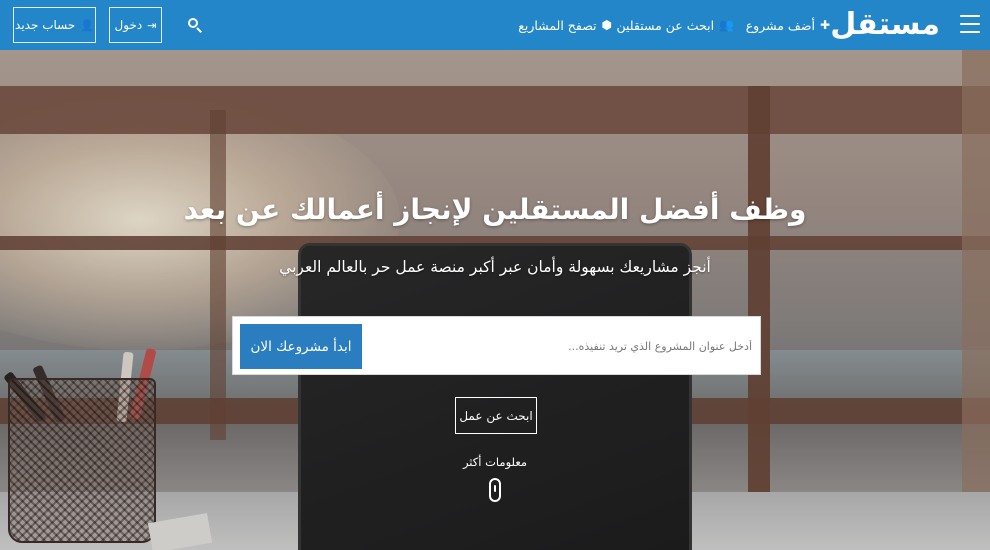  Describe the element at coordinates (152, 25) in the screenshot. I see `sign-in-icon: ⇥` at that location.